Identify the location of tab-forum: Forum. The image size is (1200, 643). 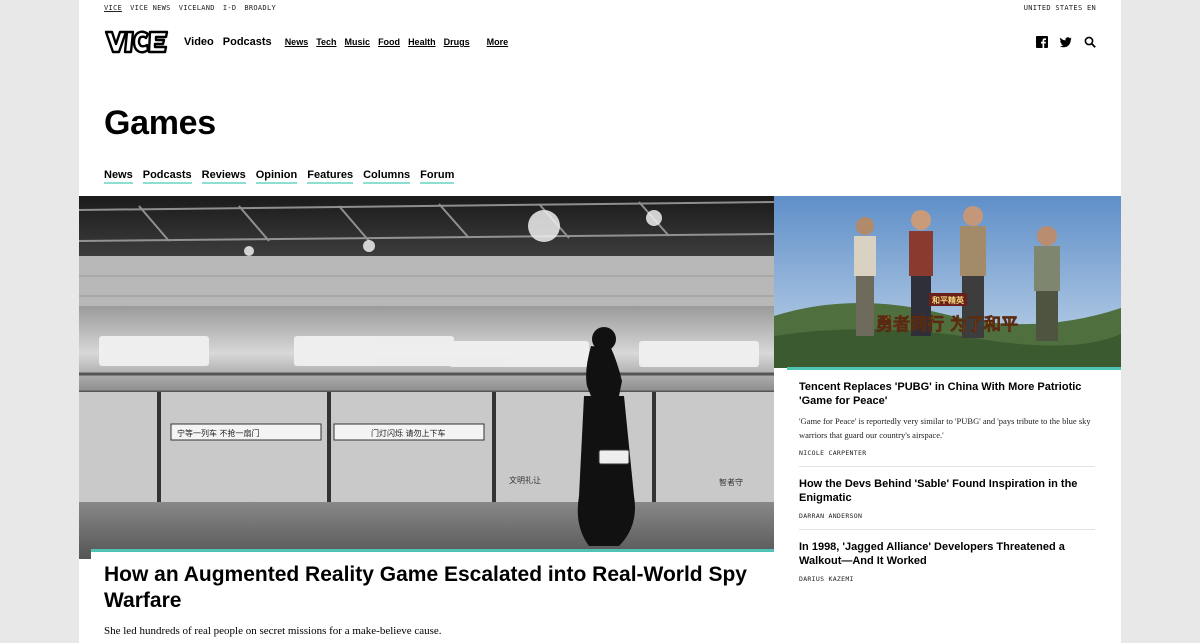
(437, 176).